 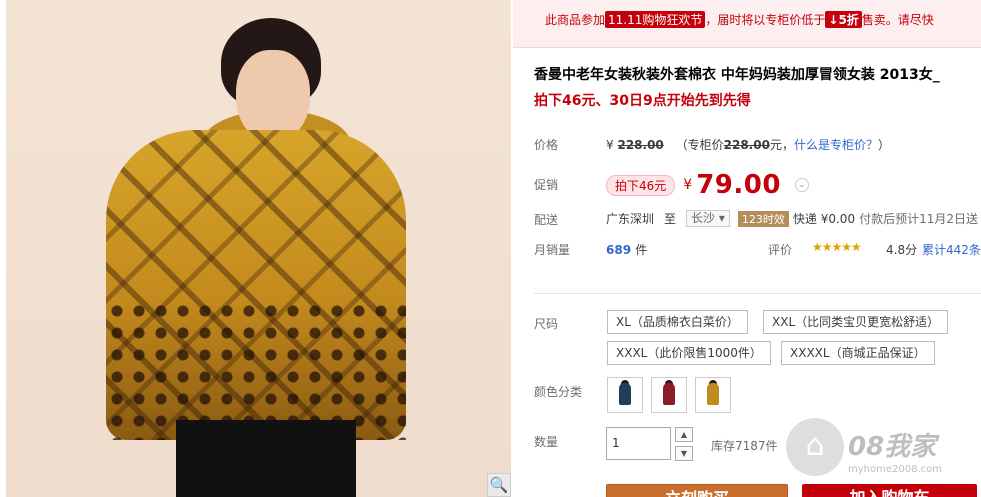 I want to click on shipping-row: 广东深圳 至 长沙 ▾ 123时效 快递 ¥0.00 付款后预计11月2日送, so click(x=792, y=218).